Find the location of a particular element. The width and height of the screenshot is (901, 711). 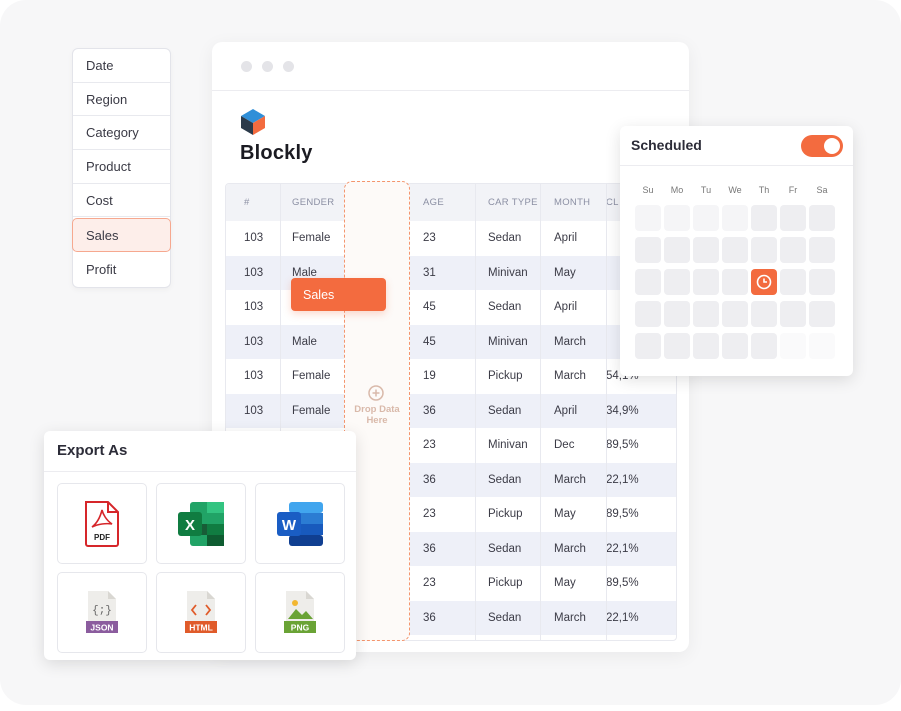

table-cell: Dec is located at coordinates (564, 445).